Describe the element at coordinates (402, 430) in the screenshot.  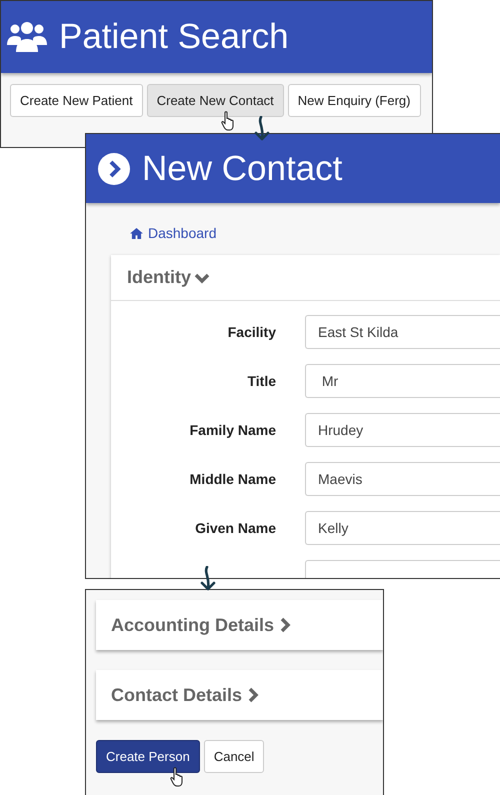
I see `input-field: Hrudey` at that location.